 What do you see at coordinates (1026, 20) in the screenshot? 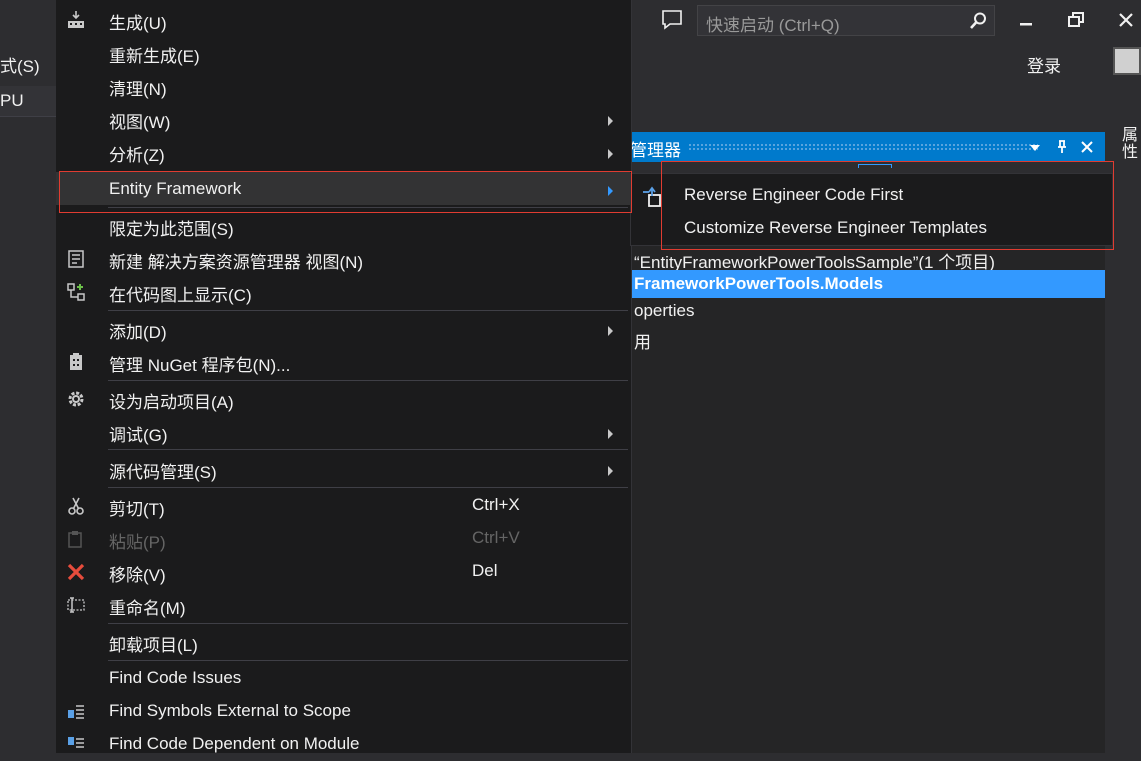
I see `minimize-icon` at bounding box center [1026, 20].